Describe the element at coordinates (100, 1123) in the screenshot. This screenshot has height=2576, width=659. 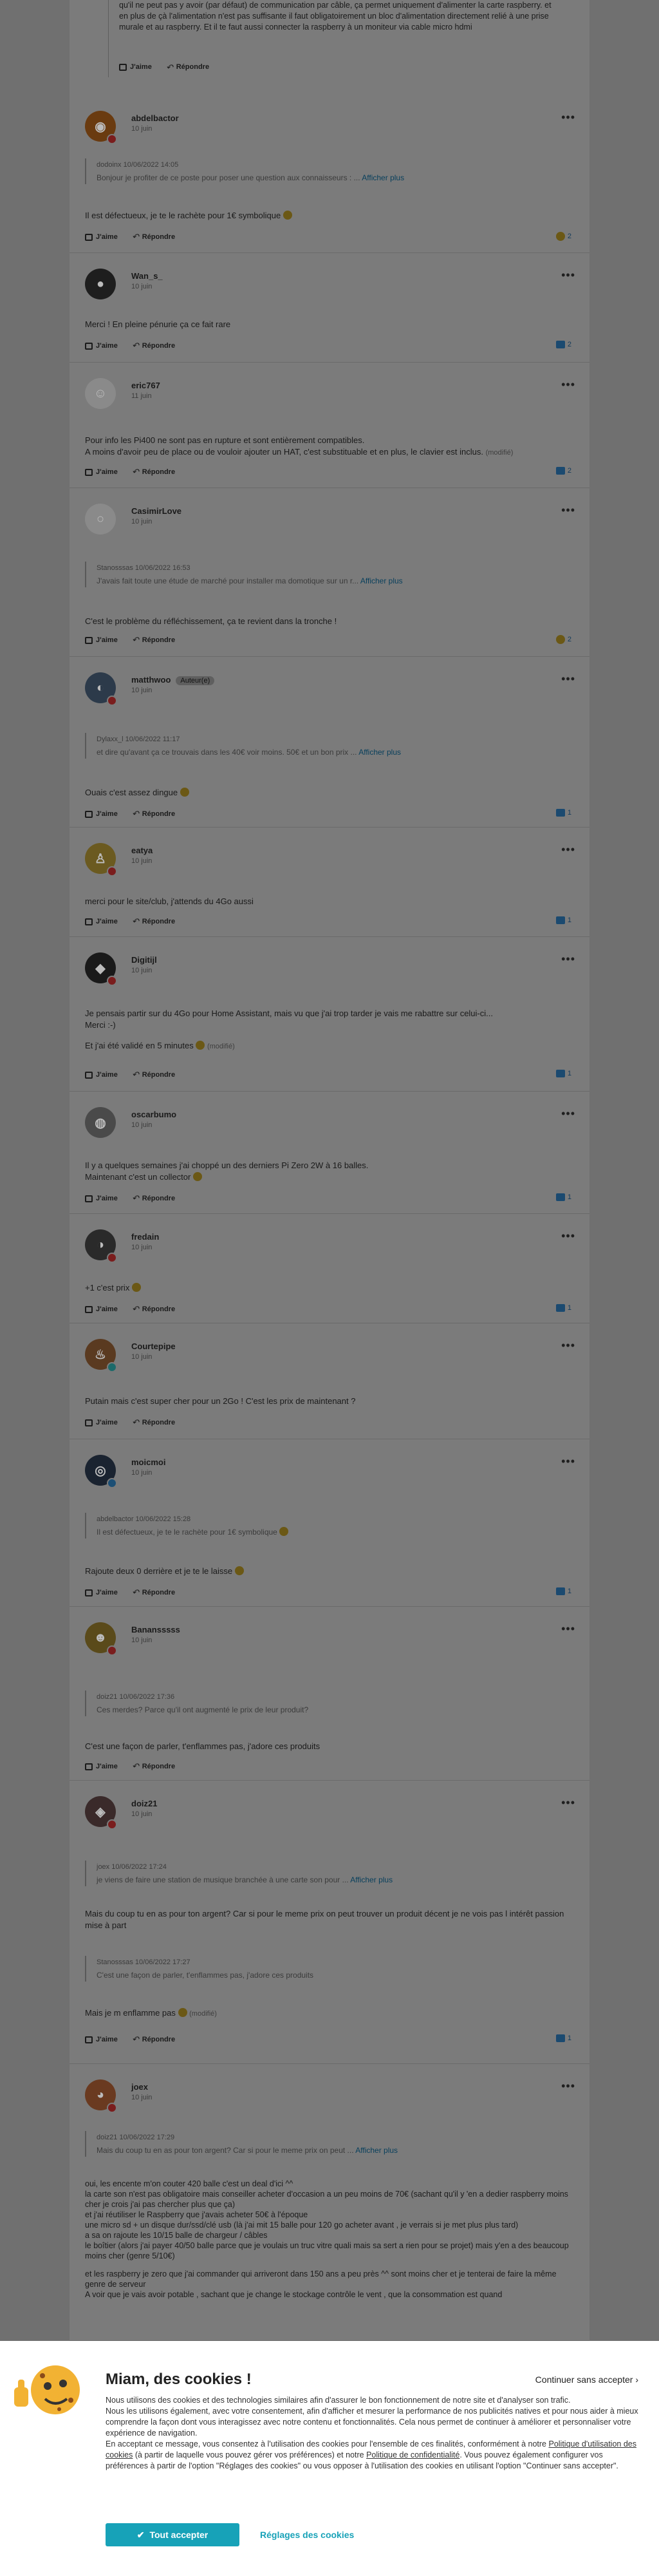
I see `avatar: ◍` at that location.